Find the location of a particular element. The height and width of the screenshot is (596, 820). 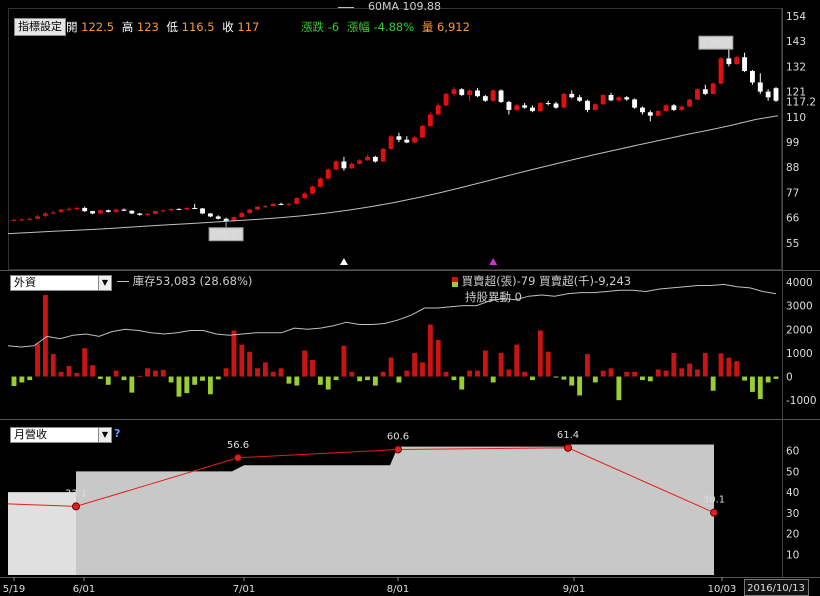

last-price-label: 117.2 is located at coordinates (801, 102).